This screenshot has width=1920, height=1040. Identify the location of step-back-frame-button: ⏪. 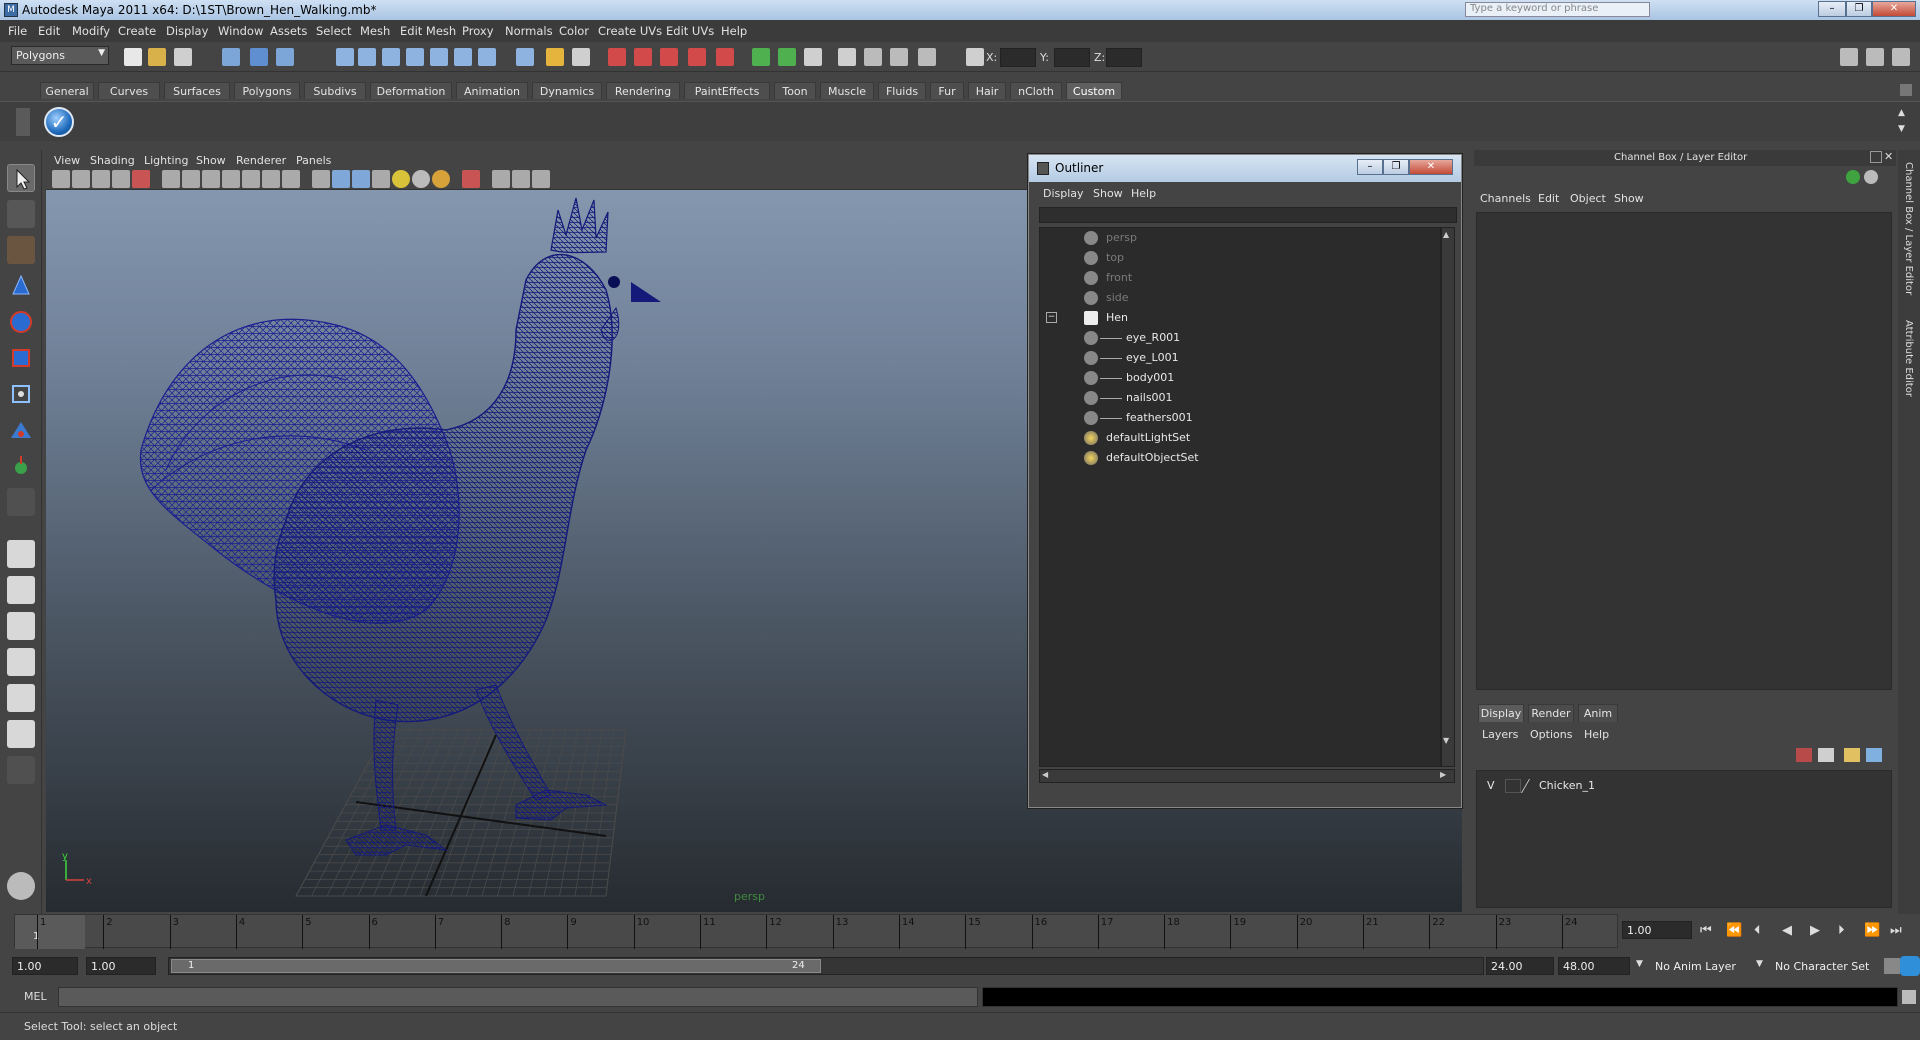
(1734, 930).